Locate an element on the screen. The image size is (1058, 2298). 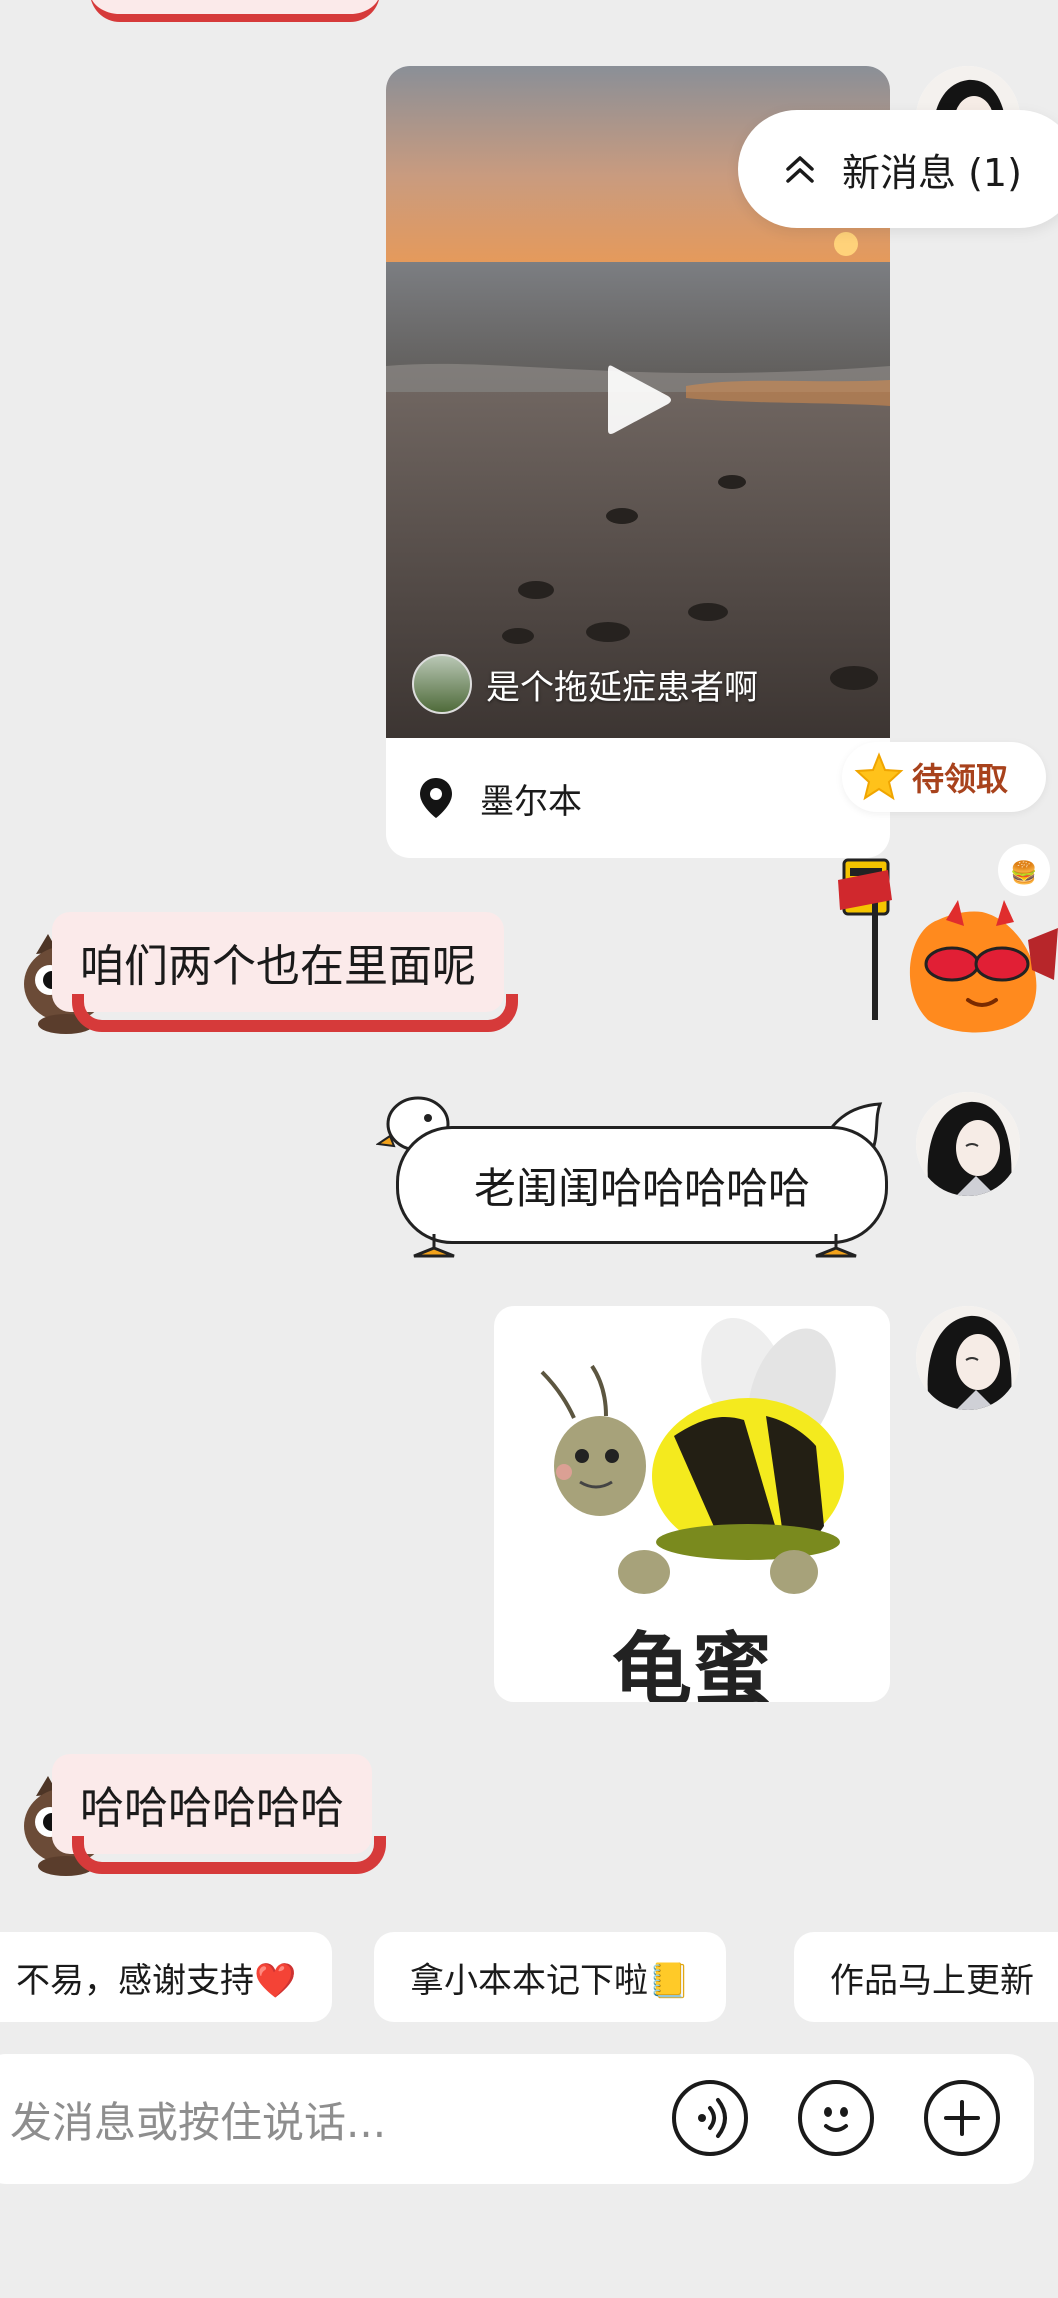
sticker-message: 龟蜜 is located at coordinates (692, 1504).